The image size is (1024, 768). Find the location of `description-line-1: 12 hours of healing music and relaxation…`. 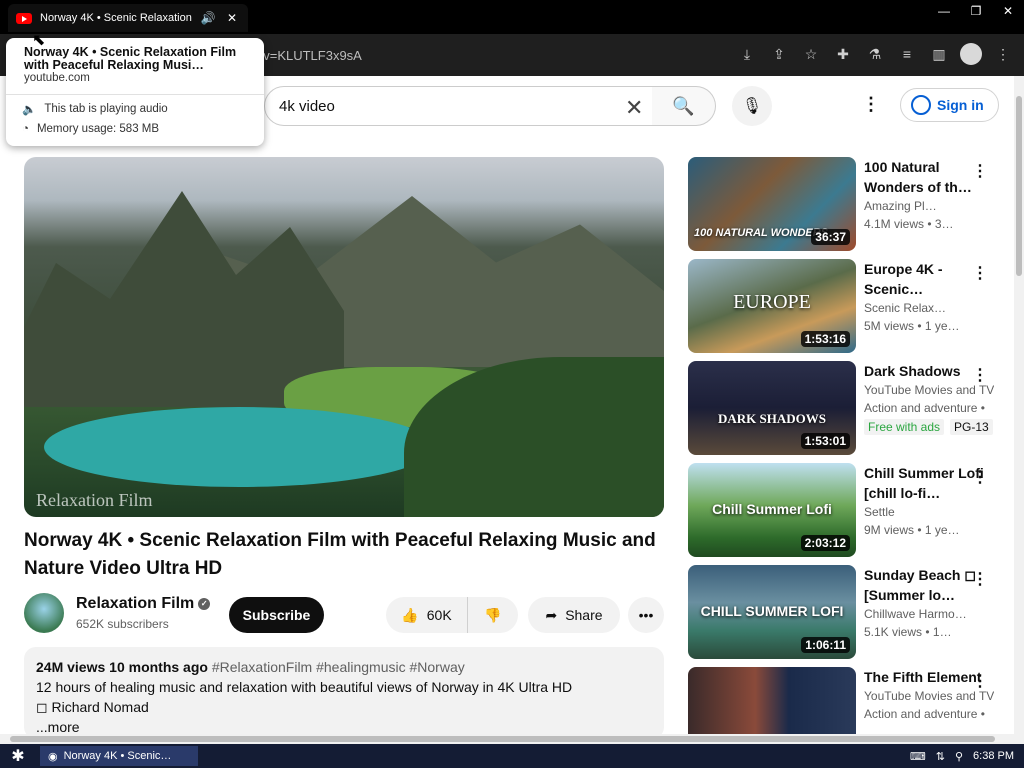

description-line-1: 12 hours of healing music and relaxation… is located at coordinates (304, 687).